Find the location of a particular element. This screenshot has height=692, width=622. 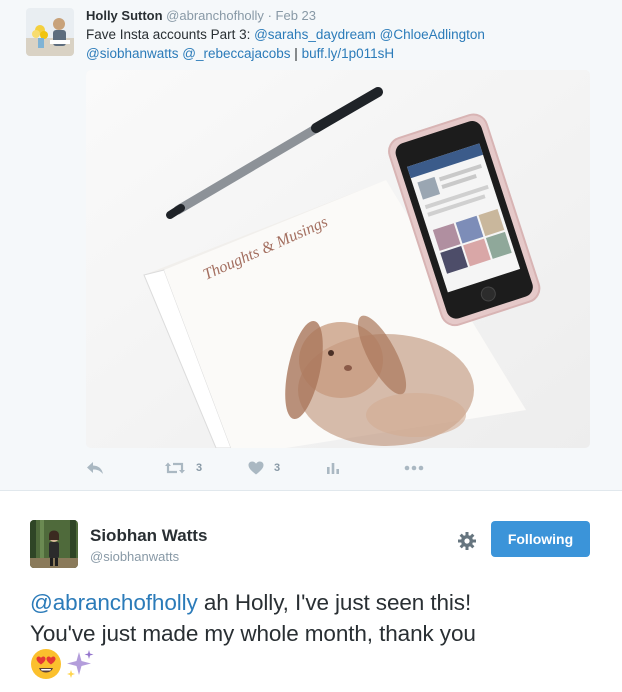

reply-author-name: Siobhan Watts is located at coordinates (148, 536).